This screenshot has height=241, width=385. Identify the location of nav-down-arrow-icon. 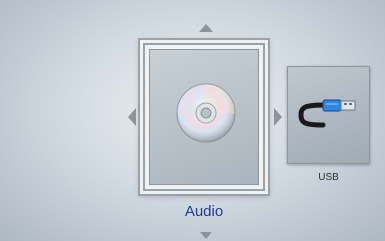
(206, 235).